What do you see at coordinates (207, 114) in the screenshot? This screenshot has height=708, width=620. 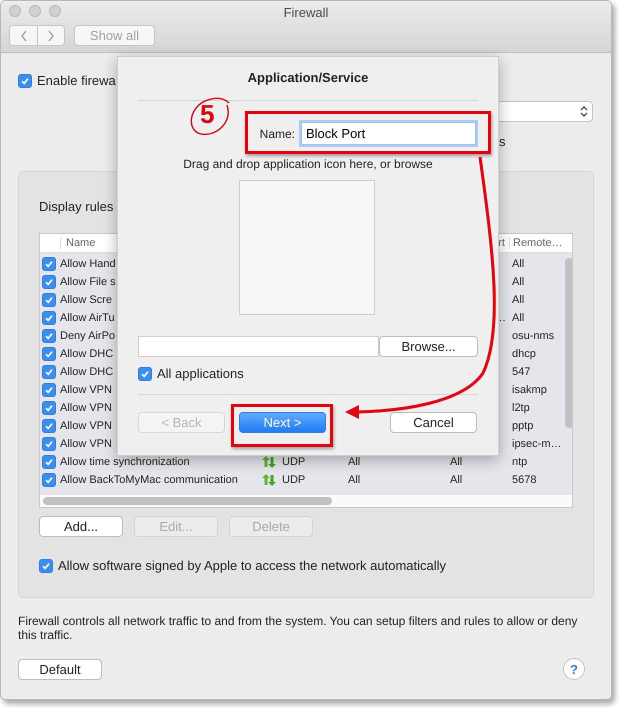 I see `step-number: 5` at bounding box center [207, 114].